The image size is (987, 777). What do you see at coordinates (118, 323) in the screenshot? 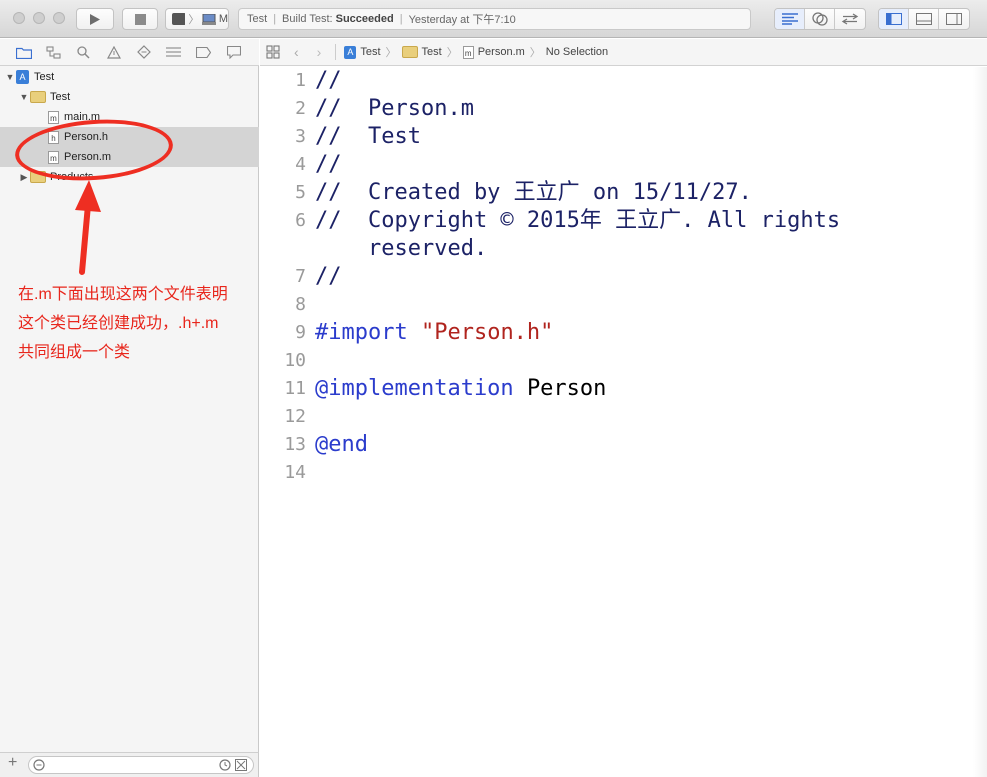
I see `annotation-line: 这个类已经创建成功，.h+.m` at bounding box center [118, 323].